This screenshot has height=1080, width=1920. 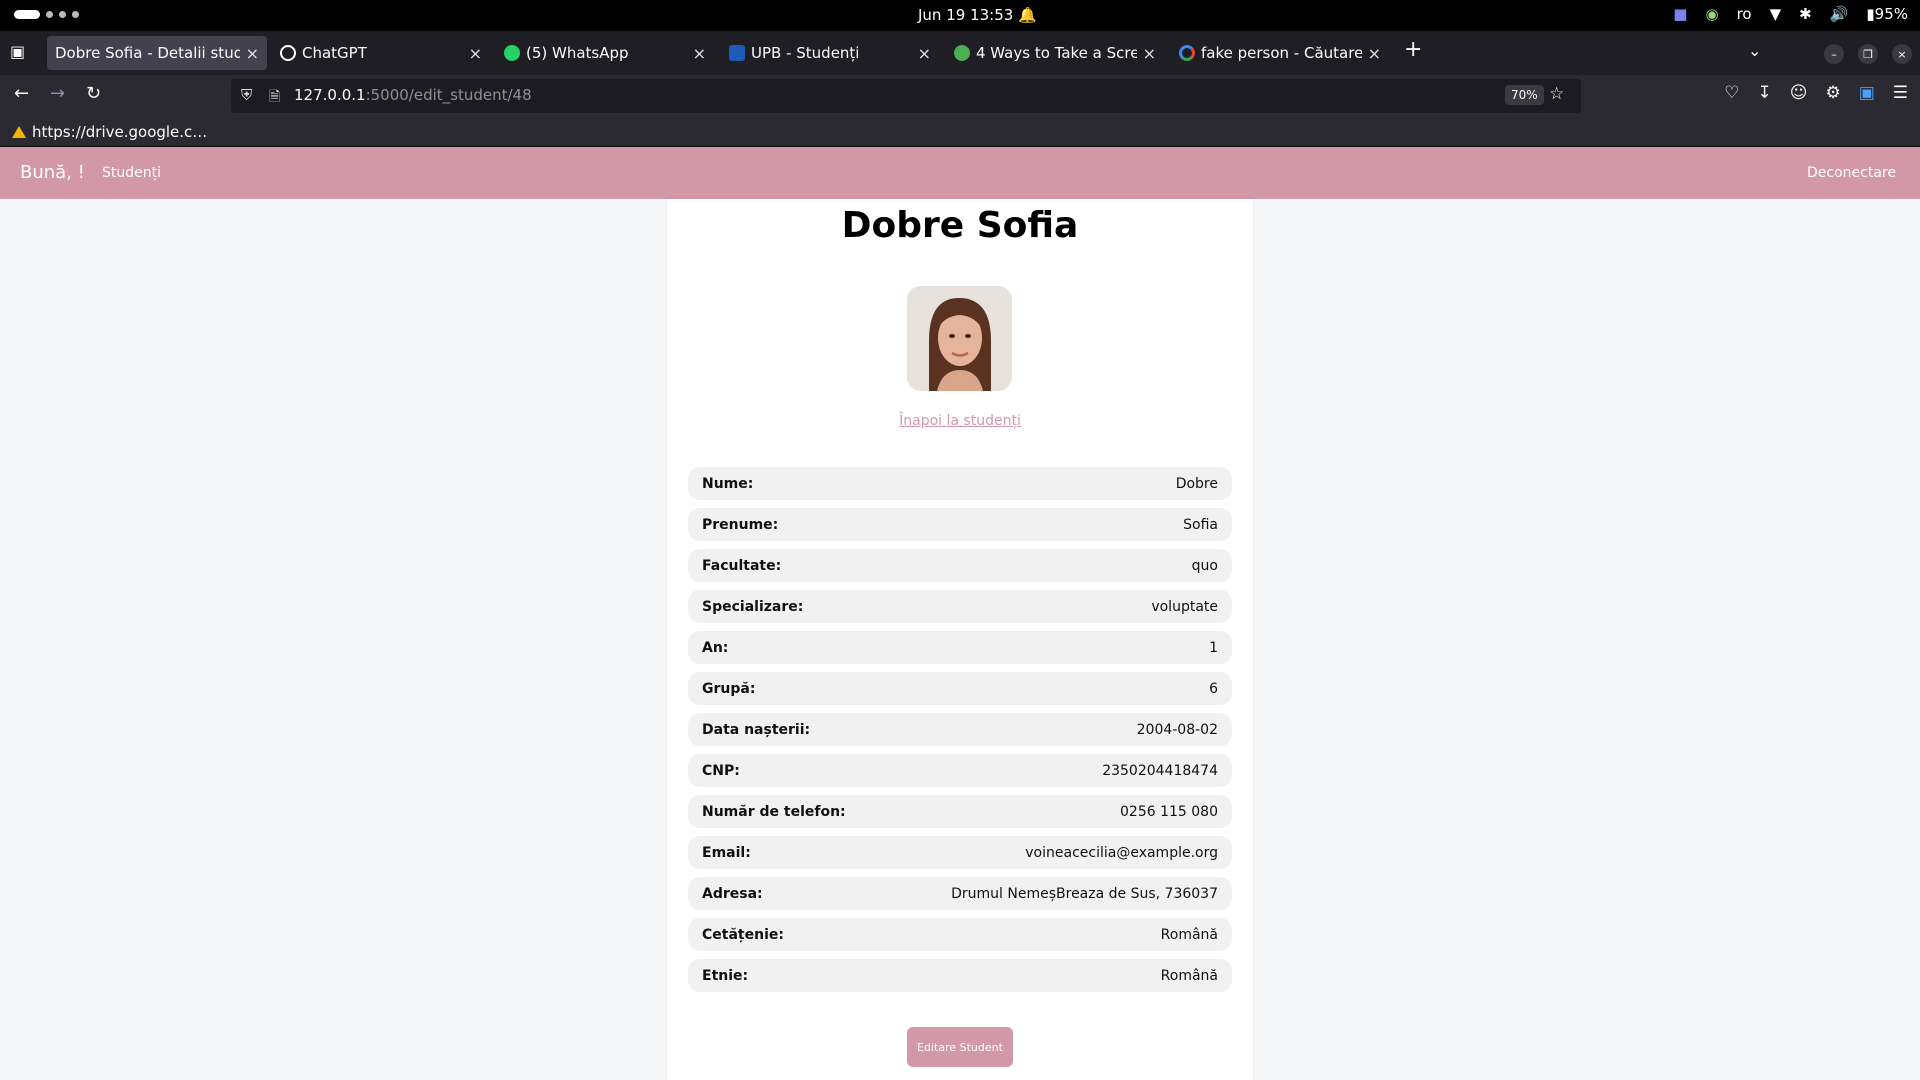 What do you see at coordinates (960, 225) in the screenshot?
I see `page-title: Dobre Sofia` at bounding box center [960, 225].